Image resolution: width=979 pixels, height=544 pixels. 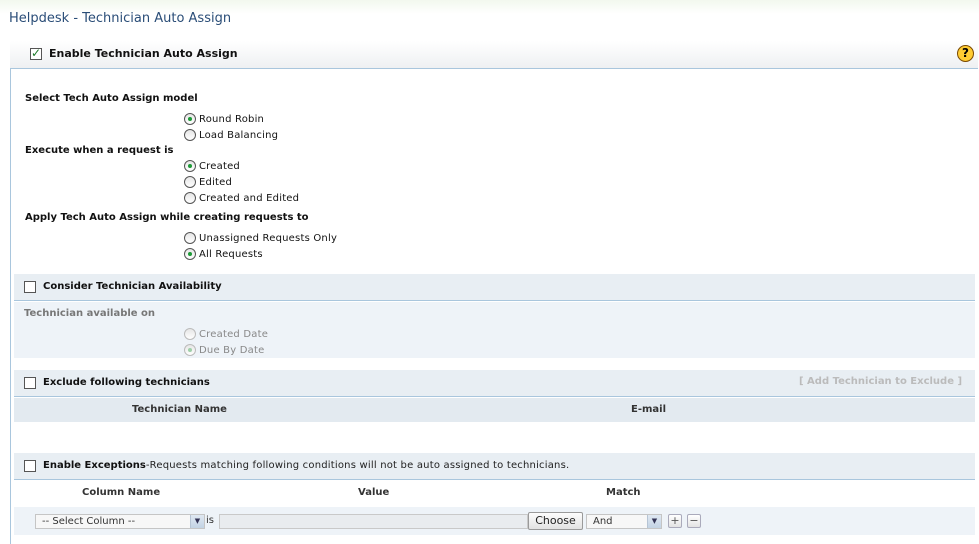 What do you see at coordinates (210, 520) in the screenshot?
I see `is-label: is` at bounding box center [210, 520].